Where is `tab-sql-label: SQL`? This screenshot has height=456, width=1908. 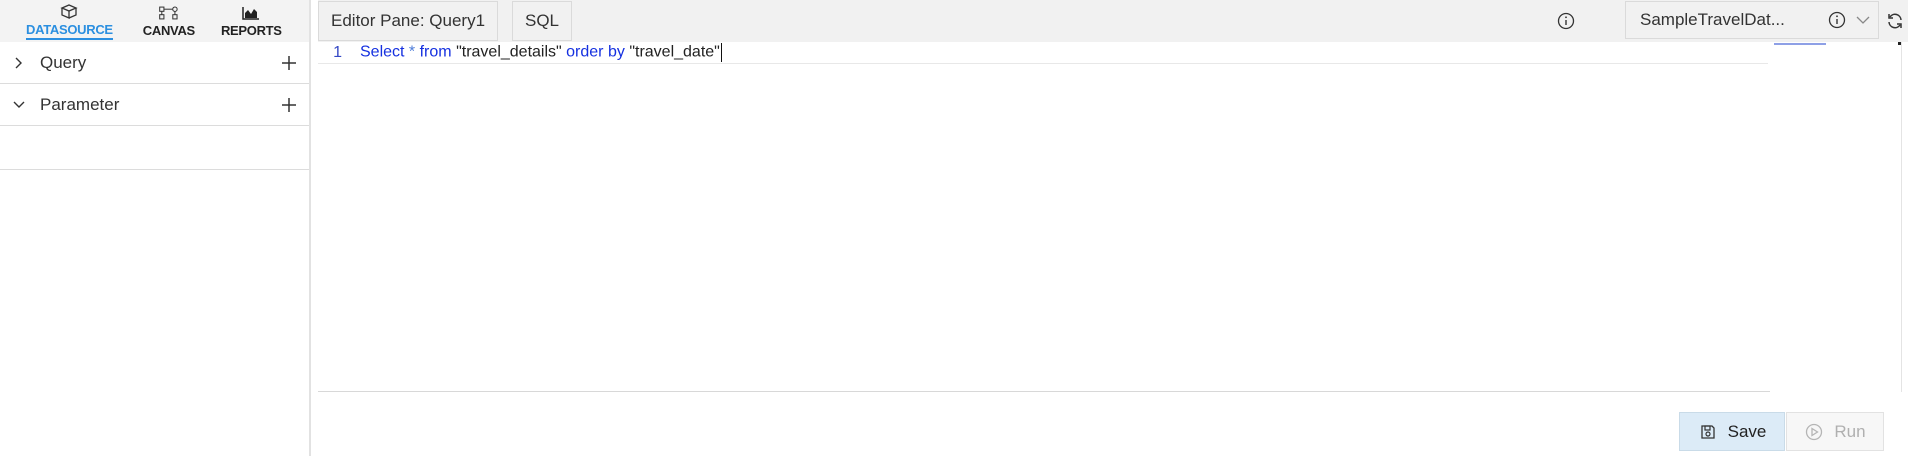
tab-sql-label: SQL is located at coordinates (542, 20).